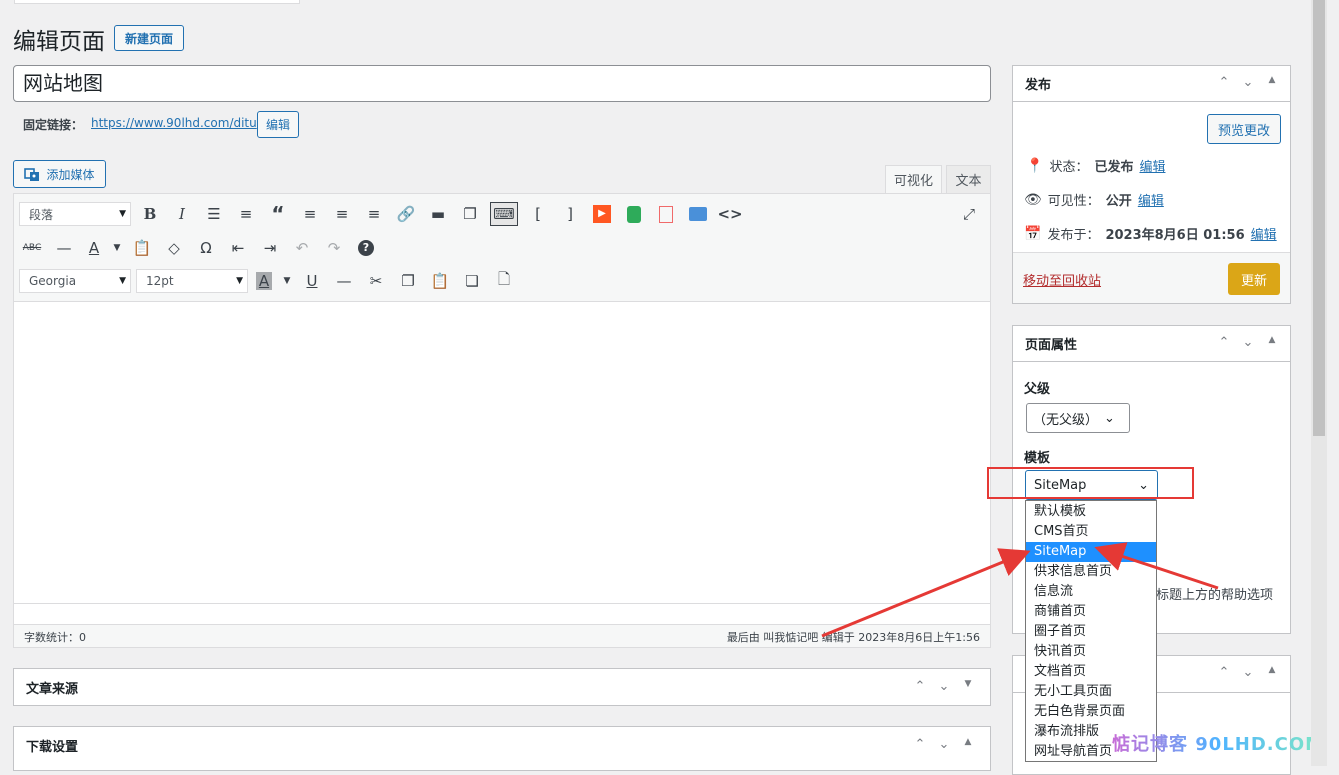 The image size is (1339, 775). I want to click on arrow-from-editor, so click(926, 593).